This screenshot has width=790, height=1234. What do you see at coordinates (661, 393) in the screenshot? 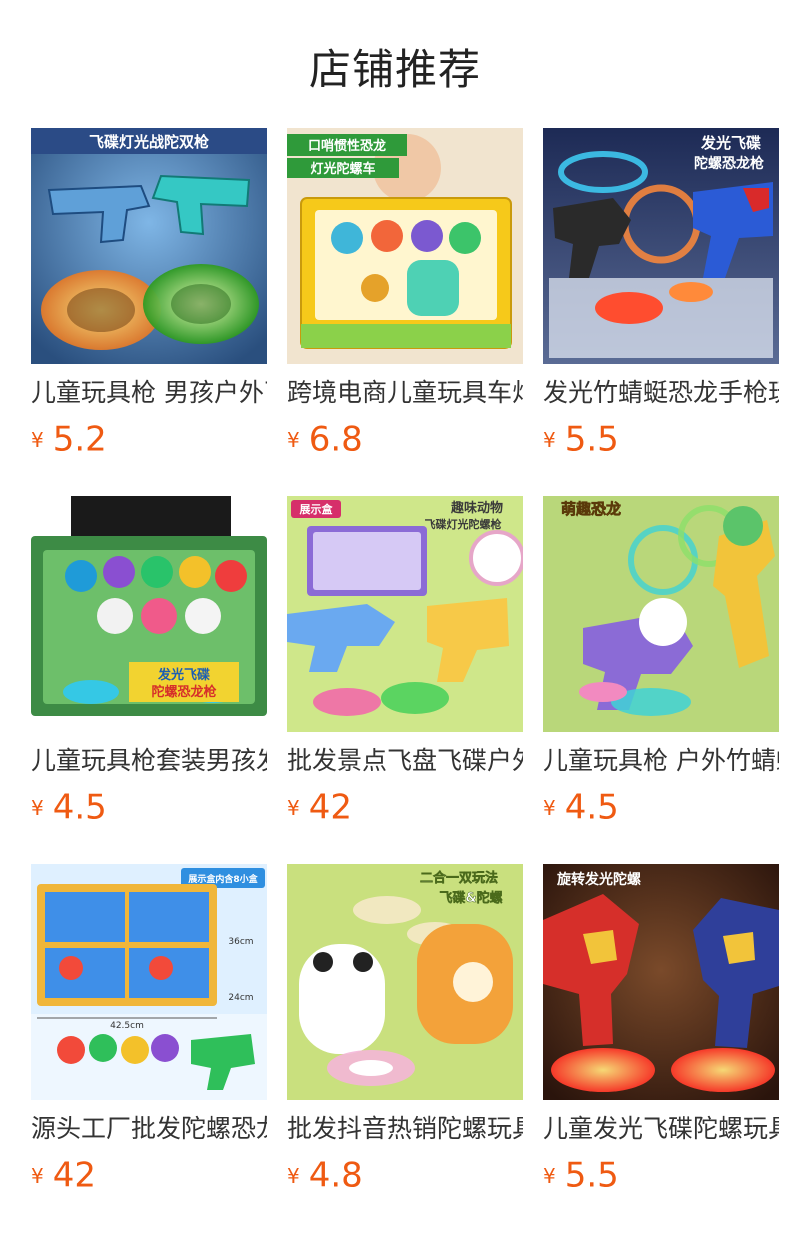
I see `product-title: 发光竹蜻蜓恐龙手枪玩具` at bounding box center [661, 393].